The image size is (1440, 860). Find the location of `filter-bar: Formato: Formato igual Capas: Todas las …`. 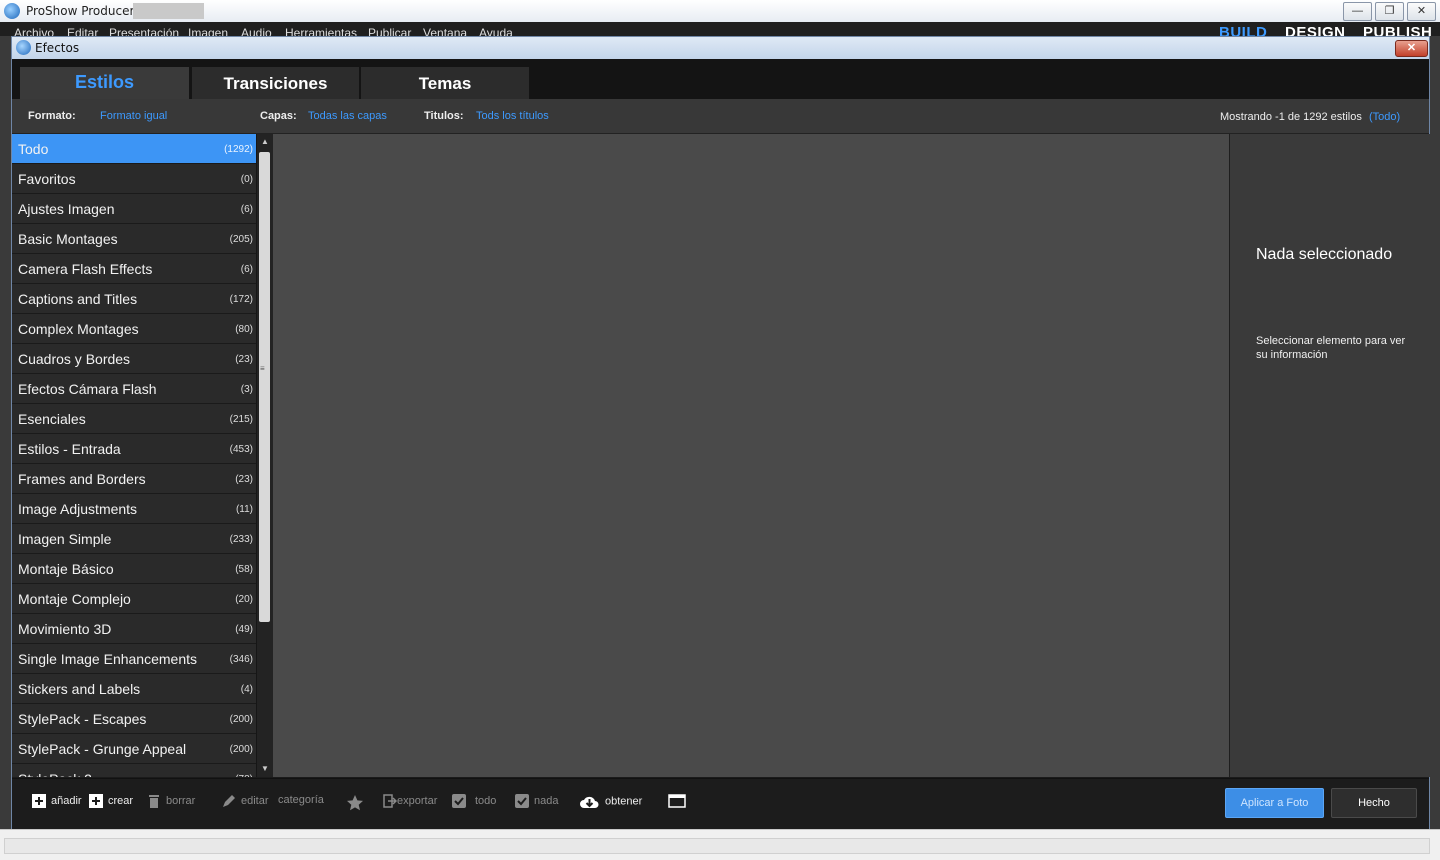

filter-bar: Formato: Formato igual Capas: Todas las … is located at coordinates (720, 116).